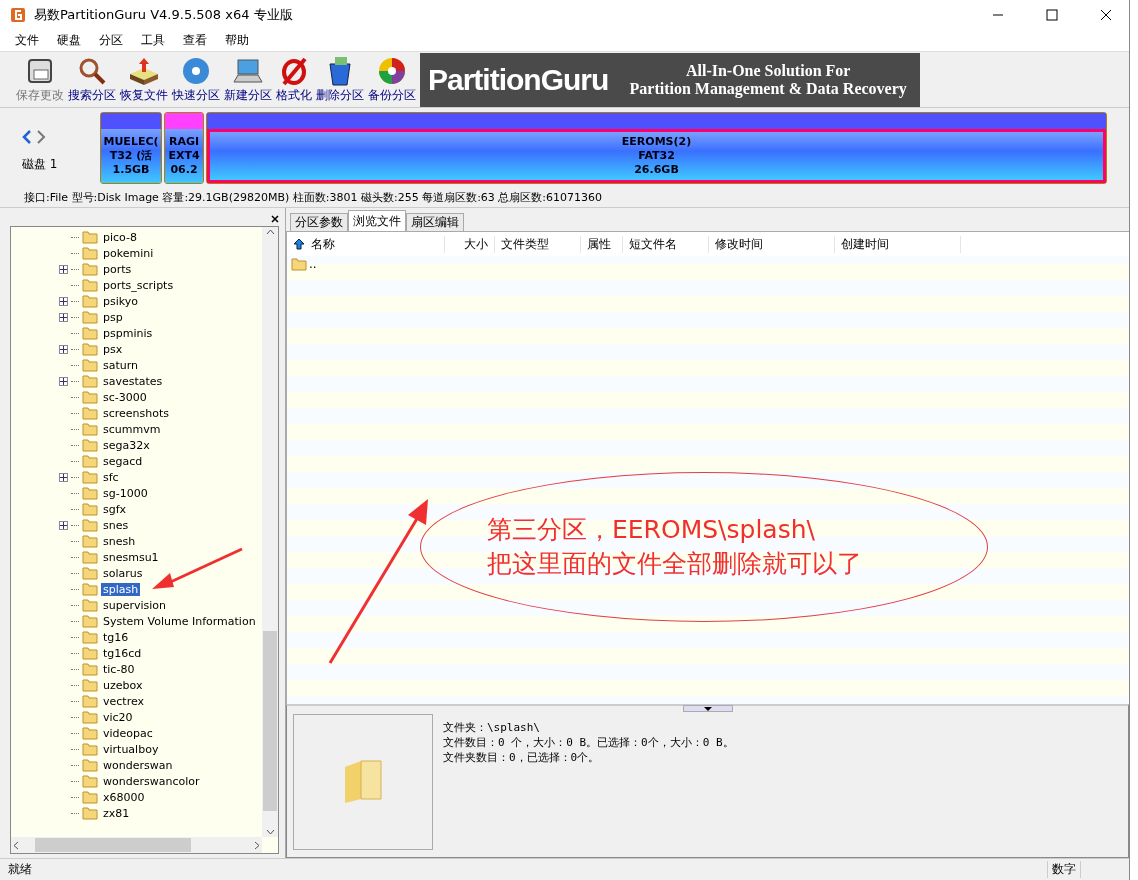  What do you see at coordinates (120, 237) in the screenshot?
I see `tree-item: pico-8` at bounding box center [120, 237].